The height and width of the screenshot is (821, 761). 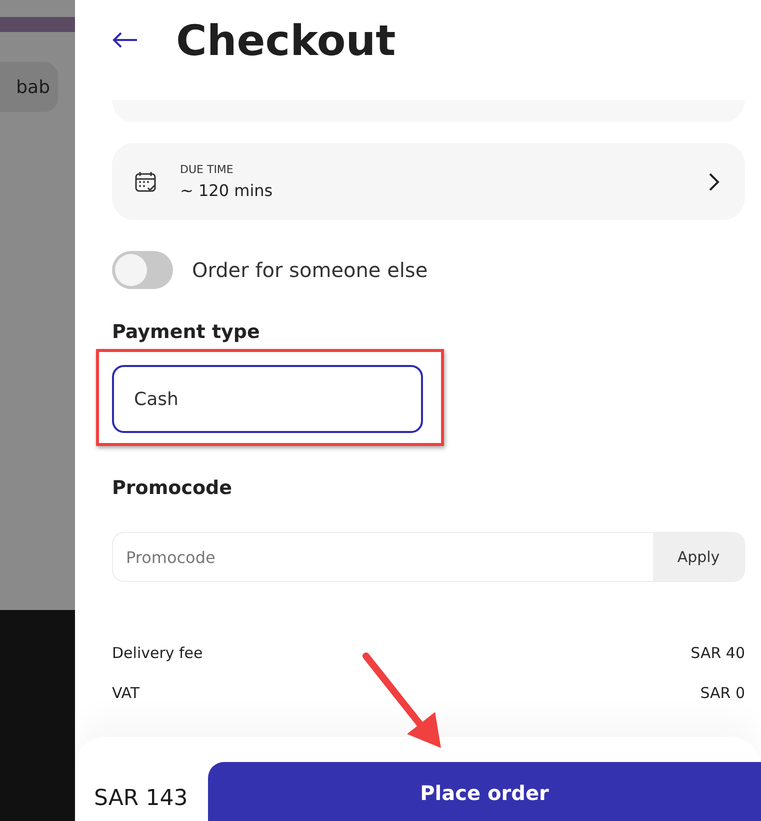 I want to click on promocode-field: Promocode Apply, so click(x=428, y=557).